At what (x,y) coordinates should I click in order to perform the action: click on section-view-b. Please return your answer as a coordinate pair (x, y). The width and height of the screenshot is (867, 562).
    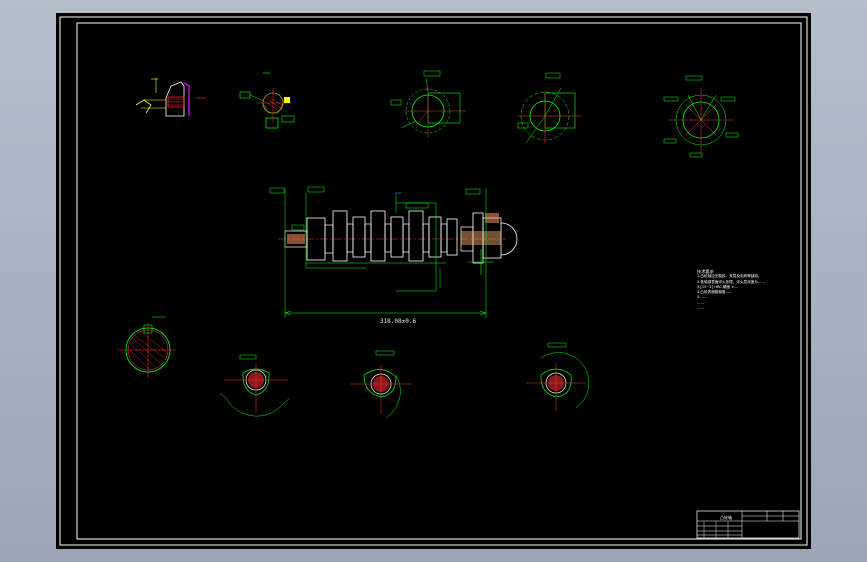
    Looking at the image, I should click on (267, 100).